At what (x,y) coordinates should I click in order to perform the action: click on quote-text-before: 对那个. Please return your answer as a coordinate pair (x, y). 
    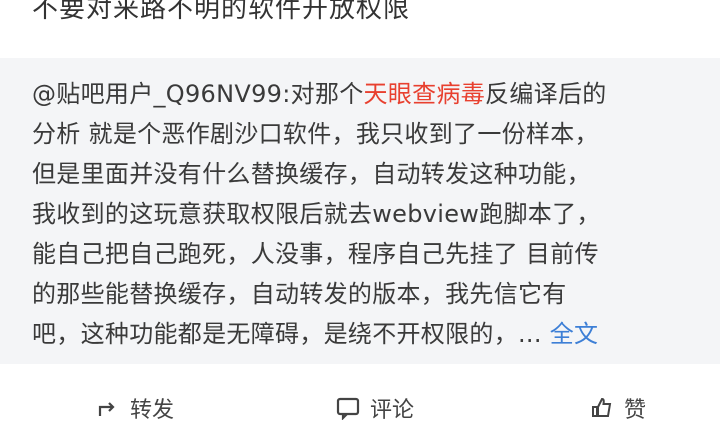
    Looking at the image, I should click on (327, 94).